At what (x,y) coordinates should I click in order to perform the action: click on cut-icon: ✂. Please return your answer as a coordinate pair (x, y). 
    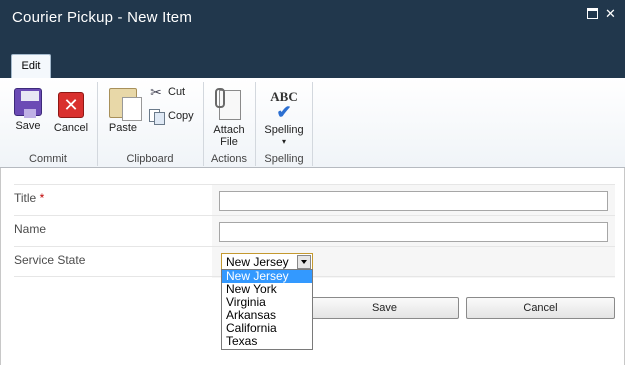
    Looking at the image, I should click on (156, 92).